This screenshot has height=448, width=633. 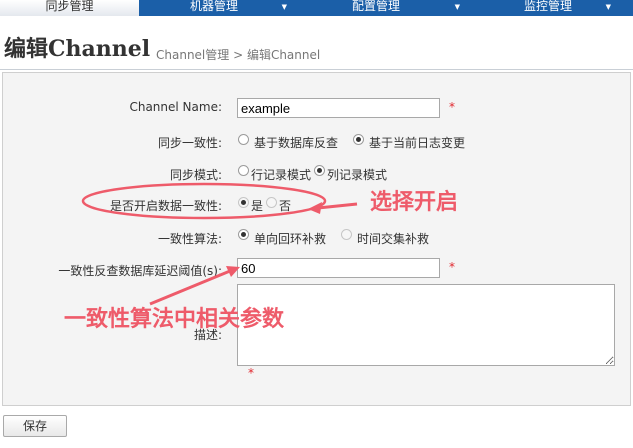 What do you see at coordinates (243, 202) in the screenshot?
I see `enable-consistency-radio-yes` at bounding box center [243, 202].